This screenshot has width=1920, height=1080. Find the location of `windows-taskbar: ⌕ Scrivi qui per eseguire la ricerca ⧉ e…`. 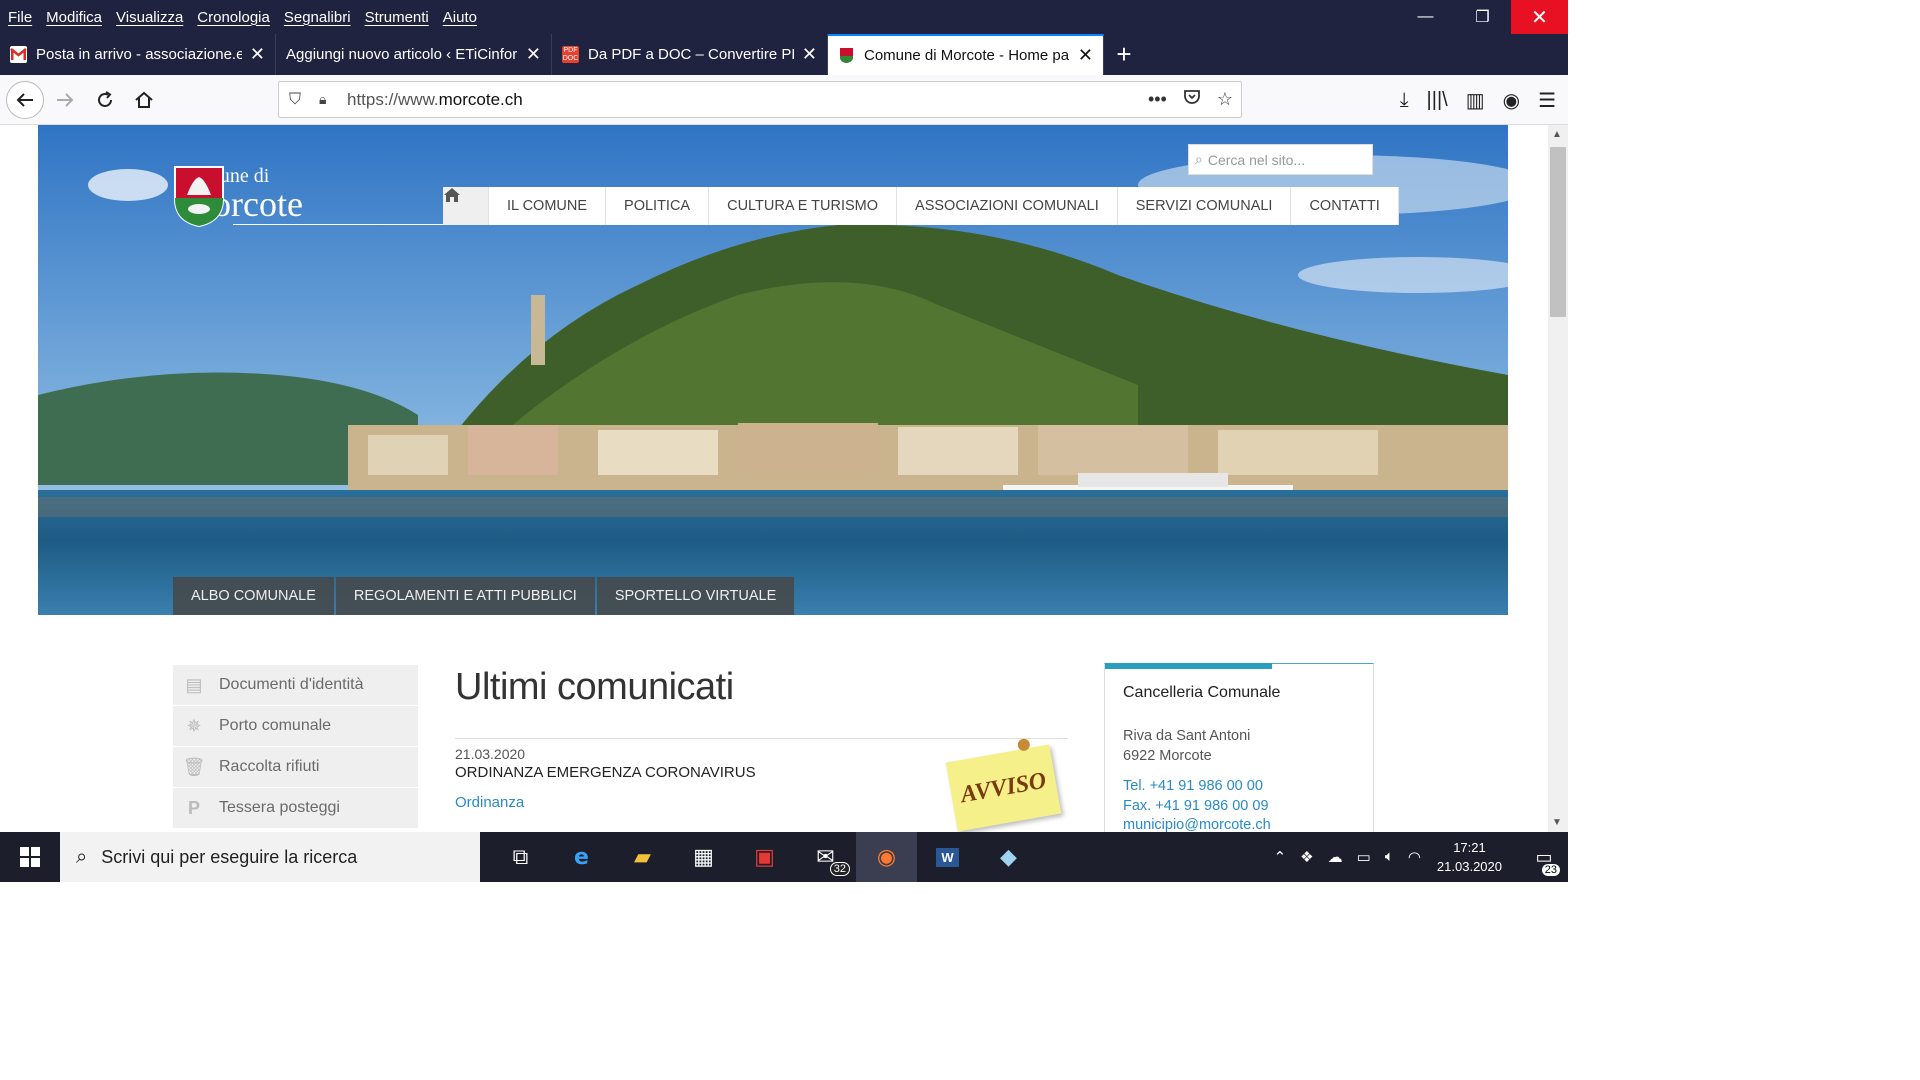

windows-taskbar: ⌕ Scrivi qui per eseguire la ricerca ⧉ e… is located at coordinates (784, 857).